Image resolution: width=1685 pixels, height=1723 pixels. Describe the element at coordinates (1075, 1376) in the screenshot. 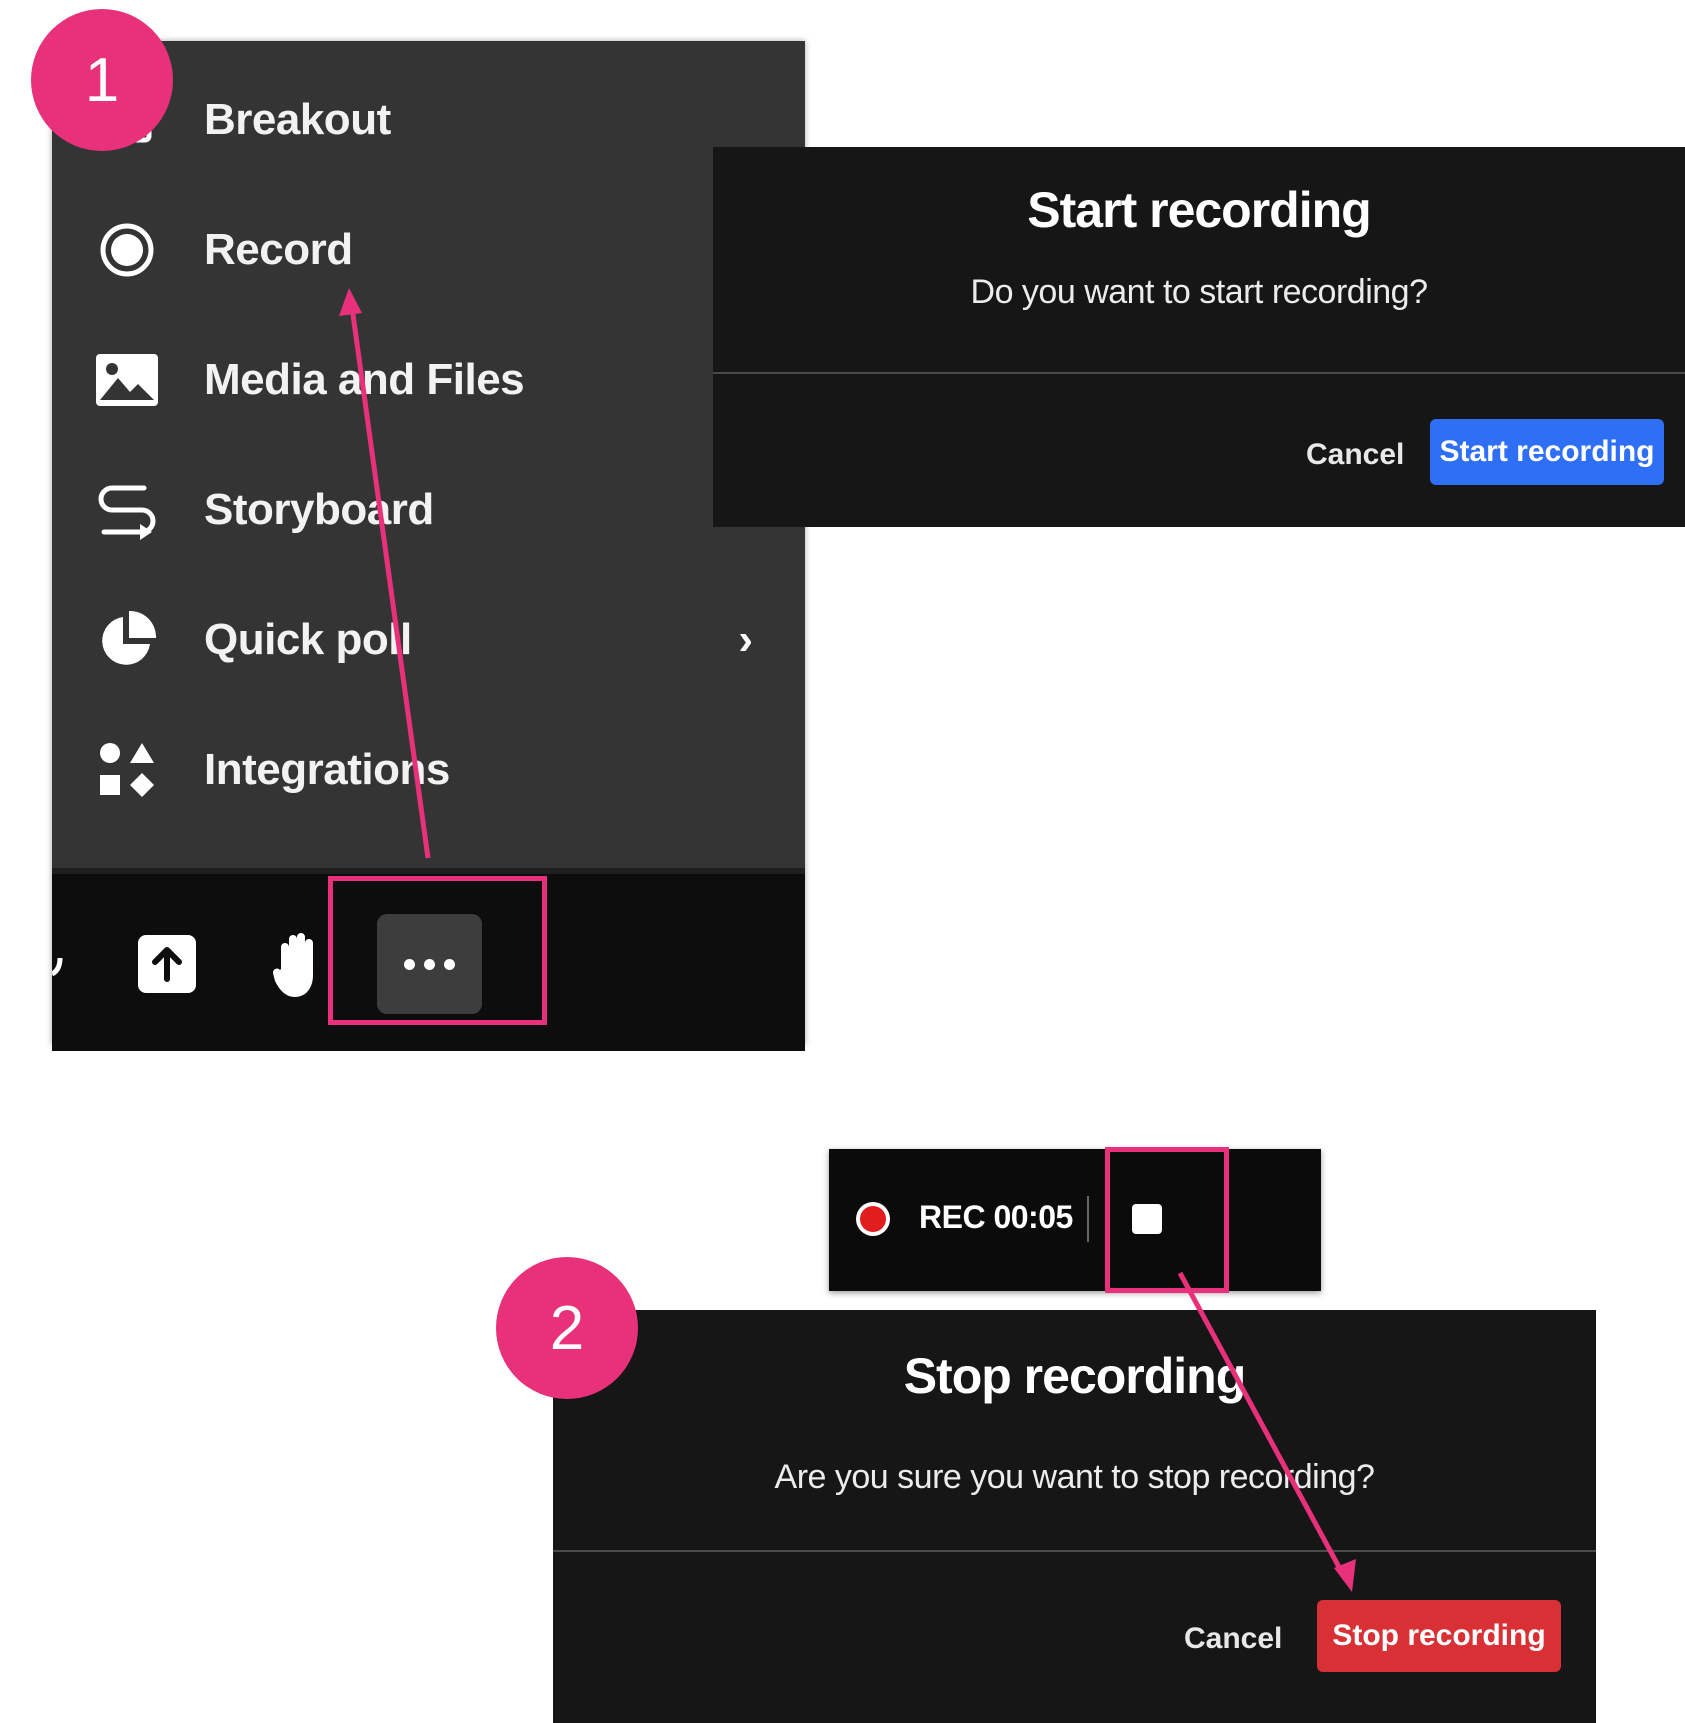

I see `dialog-title: Stop recording` at that location.